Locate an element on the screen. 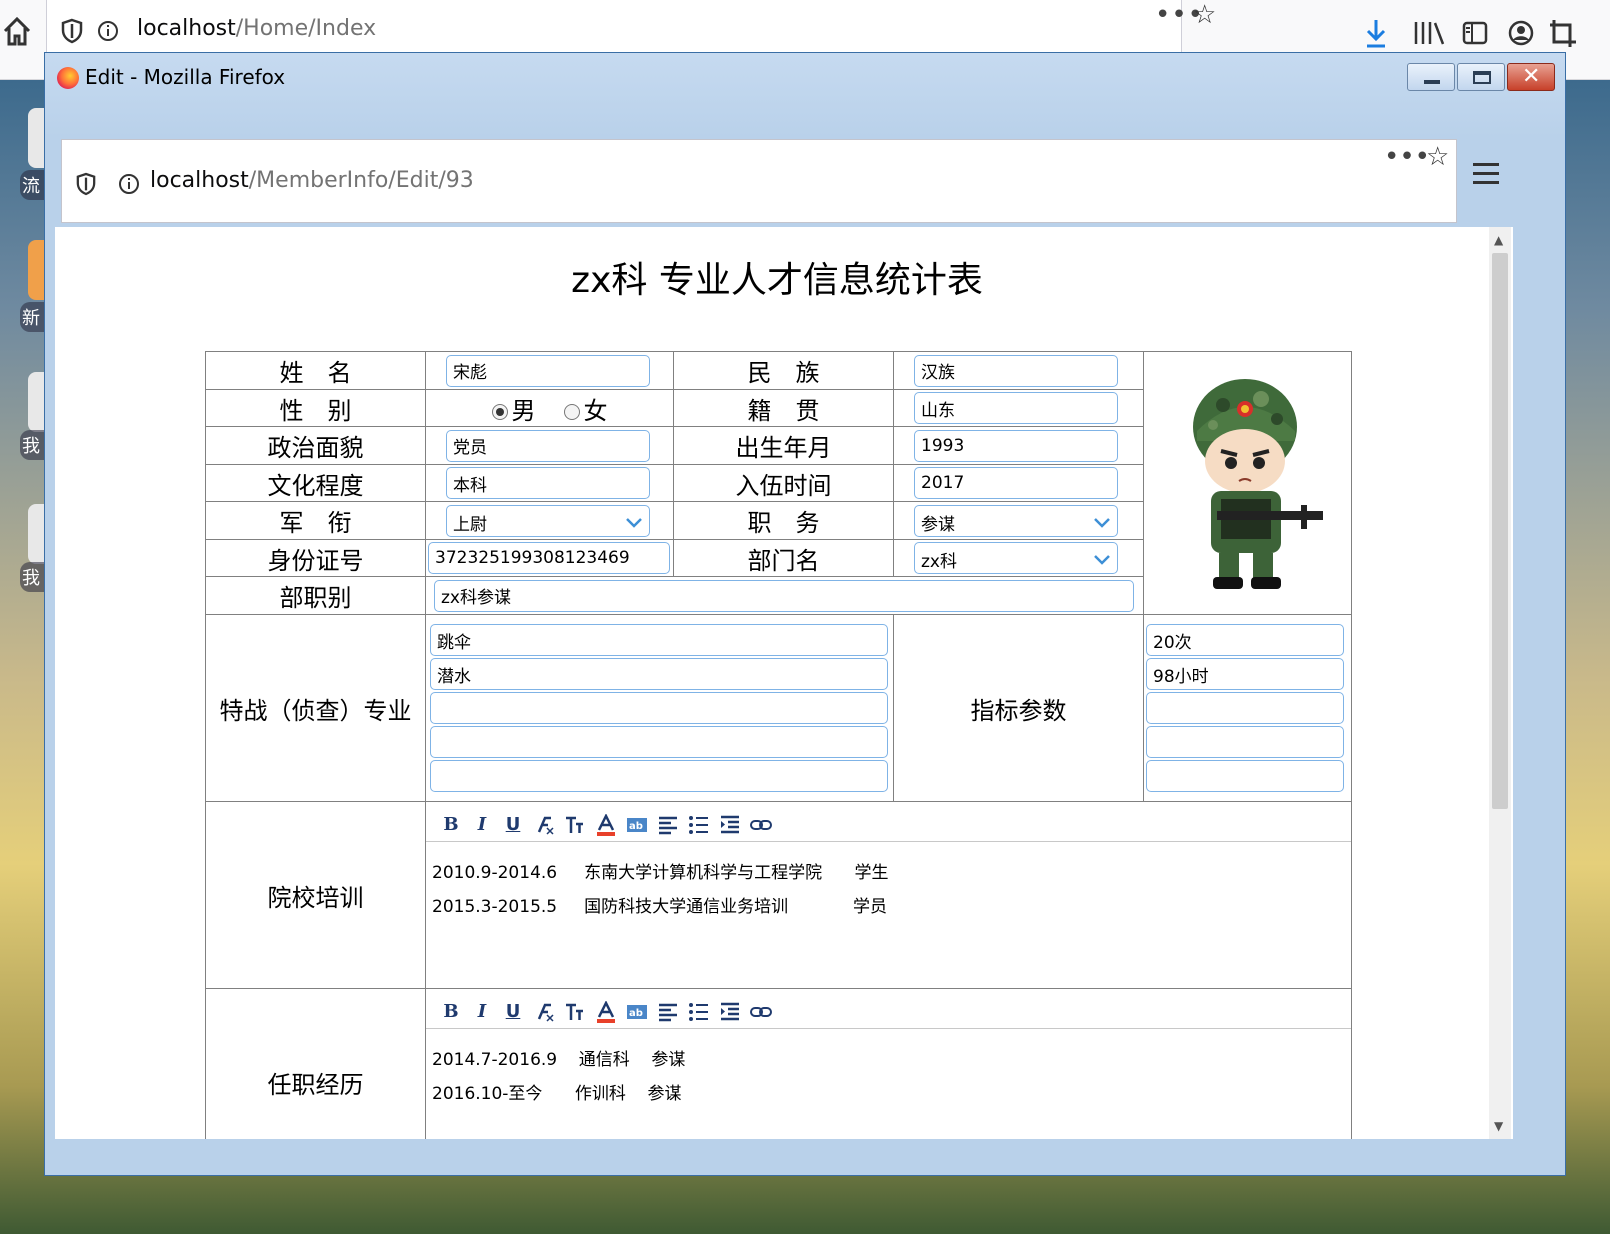 This screenshot has width=1610, height=1234. ethnic-label: 民 族 is located at coordinates (783, 370).